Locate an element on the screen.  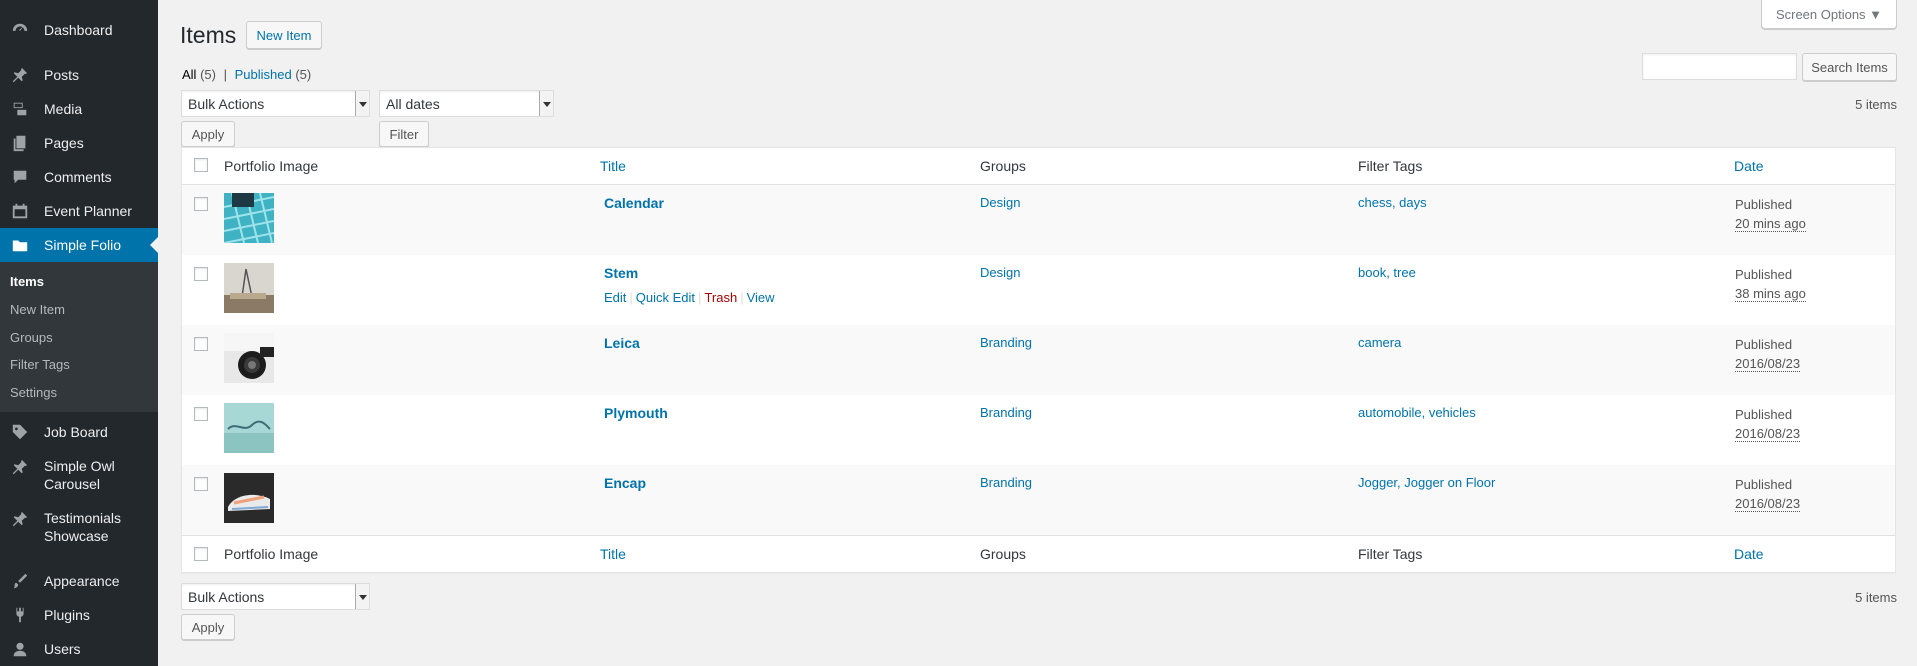
filter-button: Filter is located at coordinates (404, 134).